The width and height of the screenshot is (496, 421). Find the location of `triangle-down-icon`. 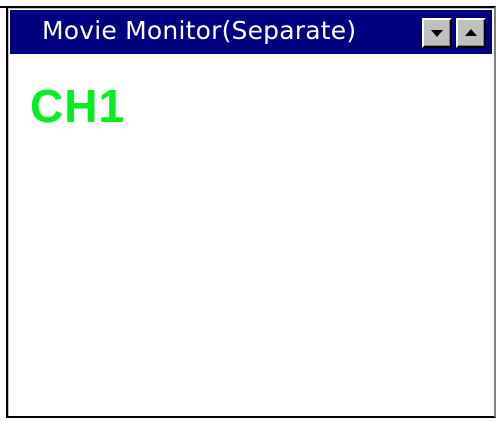

triangle-down-icon is located at coordinates (437, 33).